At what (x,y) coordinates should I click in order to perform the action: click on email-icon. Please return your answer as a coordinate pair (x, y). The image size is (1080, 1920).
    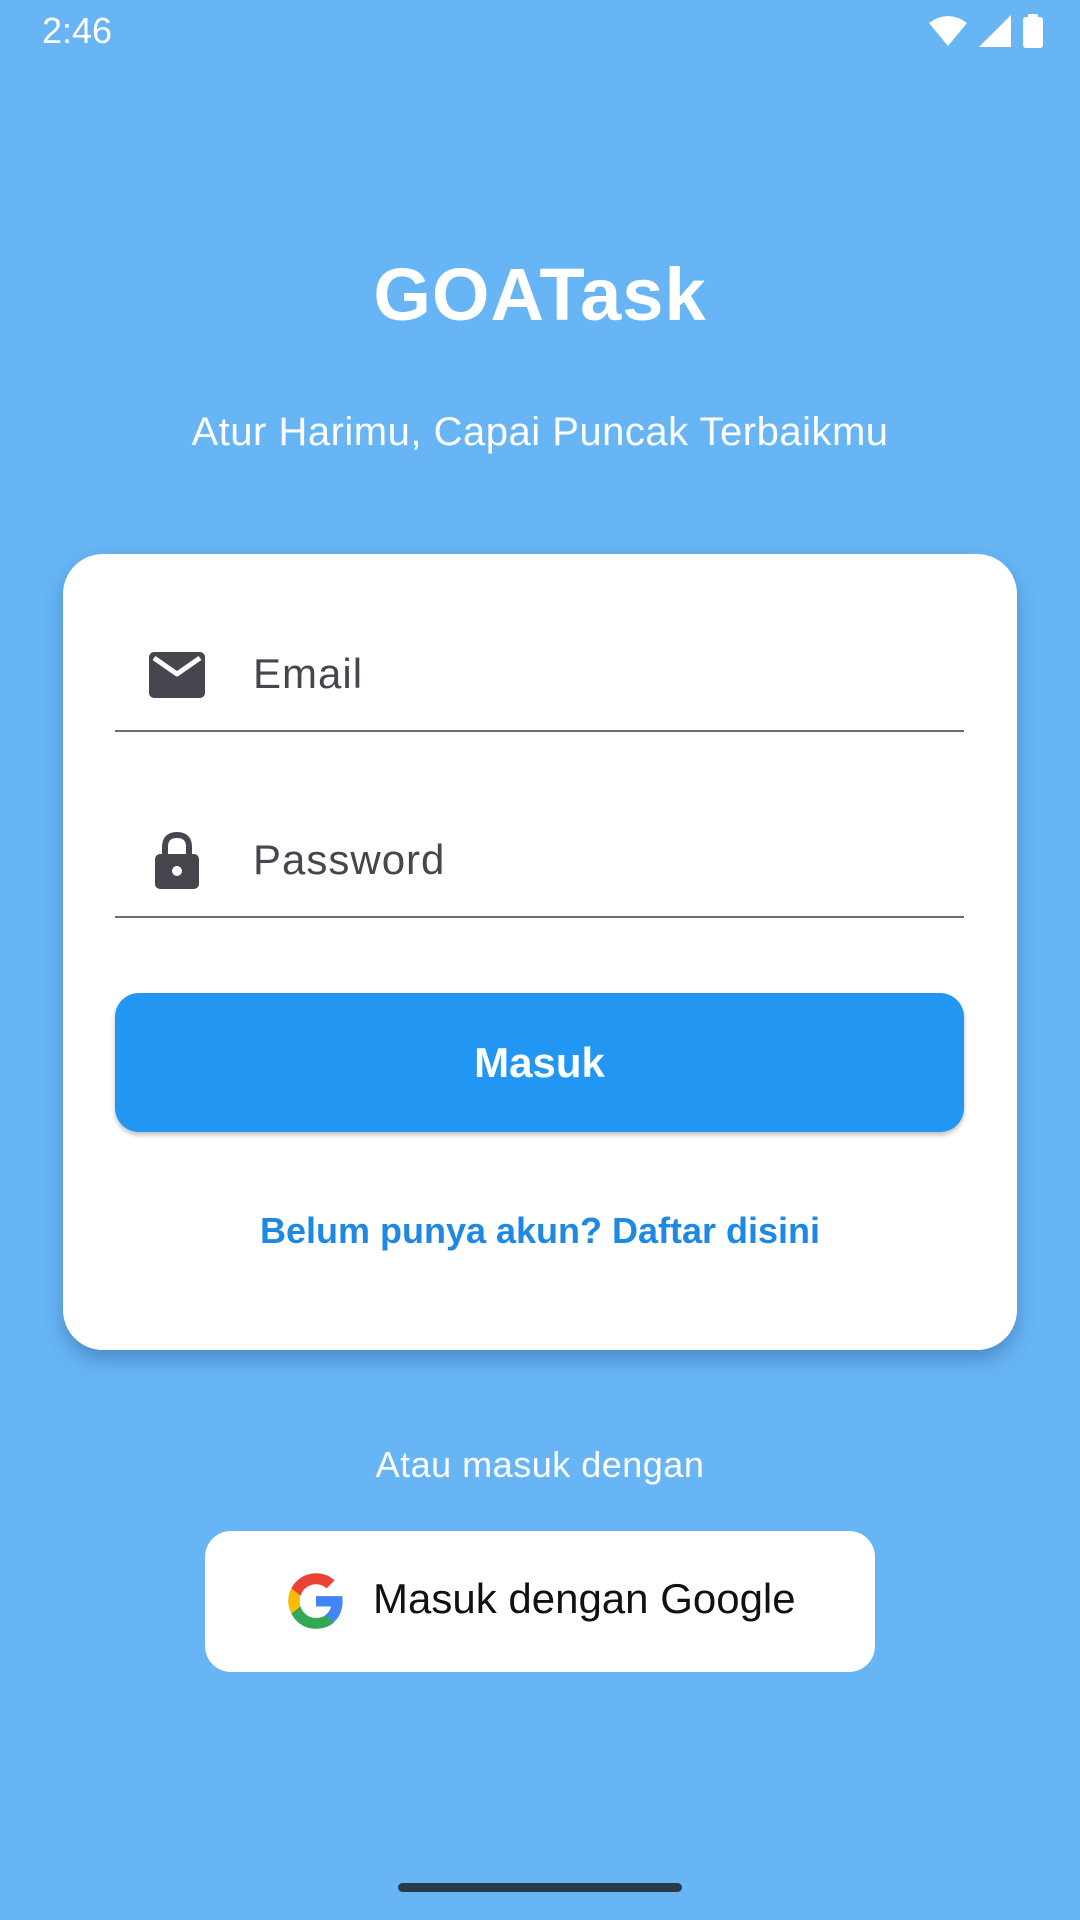
    Looking at the image, I should click on (177, 675).